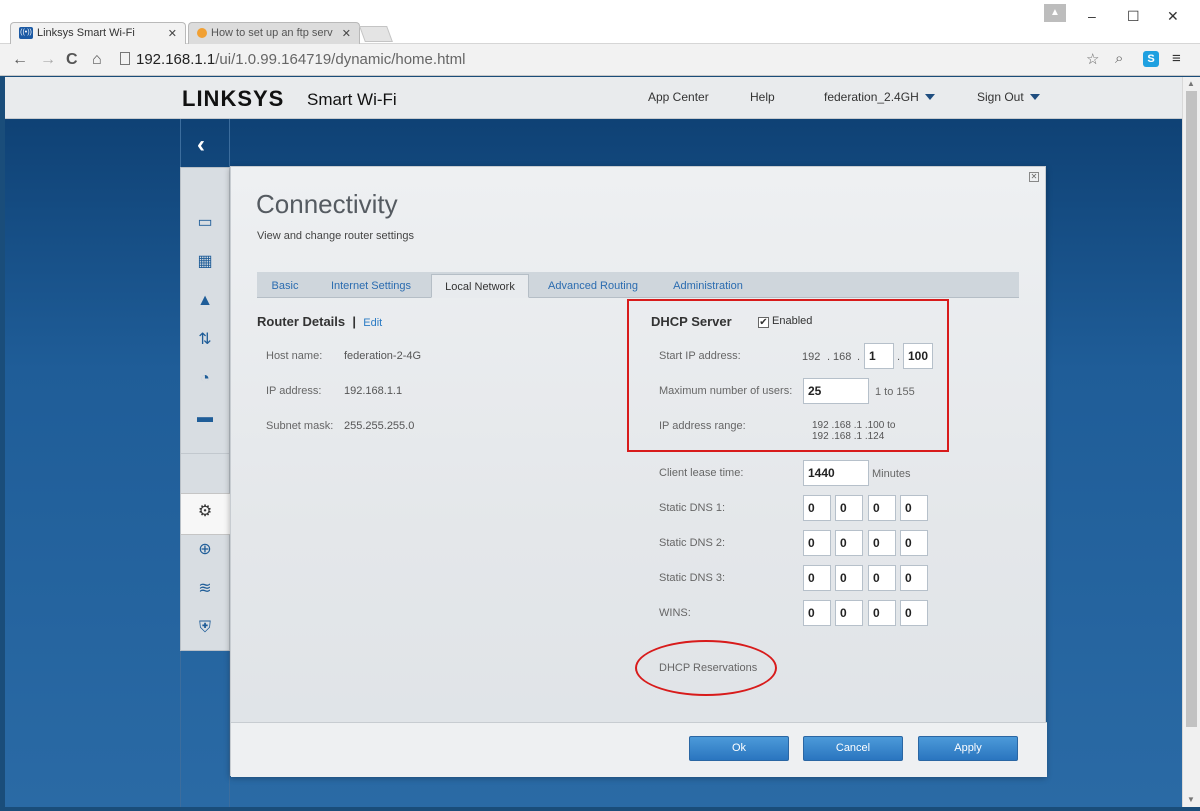 Image resolution: width=1200 pixels, height=811 pixels. What do you see at coordinates (882, 578) in the screenshot?
I see `dns3-octet3-input: 0` at bounding box center [882, 578].